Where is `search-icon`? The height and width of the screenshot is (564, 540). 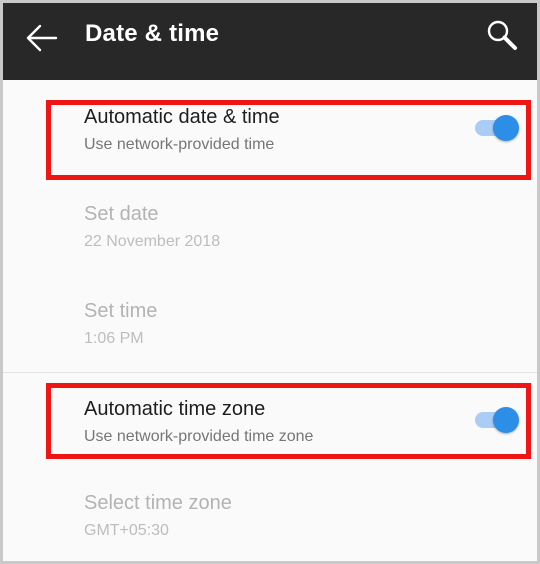
search-icon is located at coordinates (502, 35).